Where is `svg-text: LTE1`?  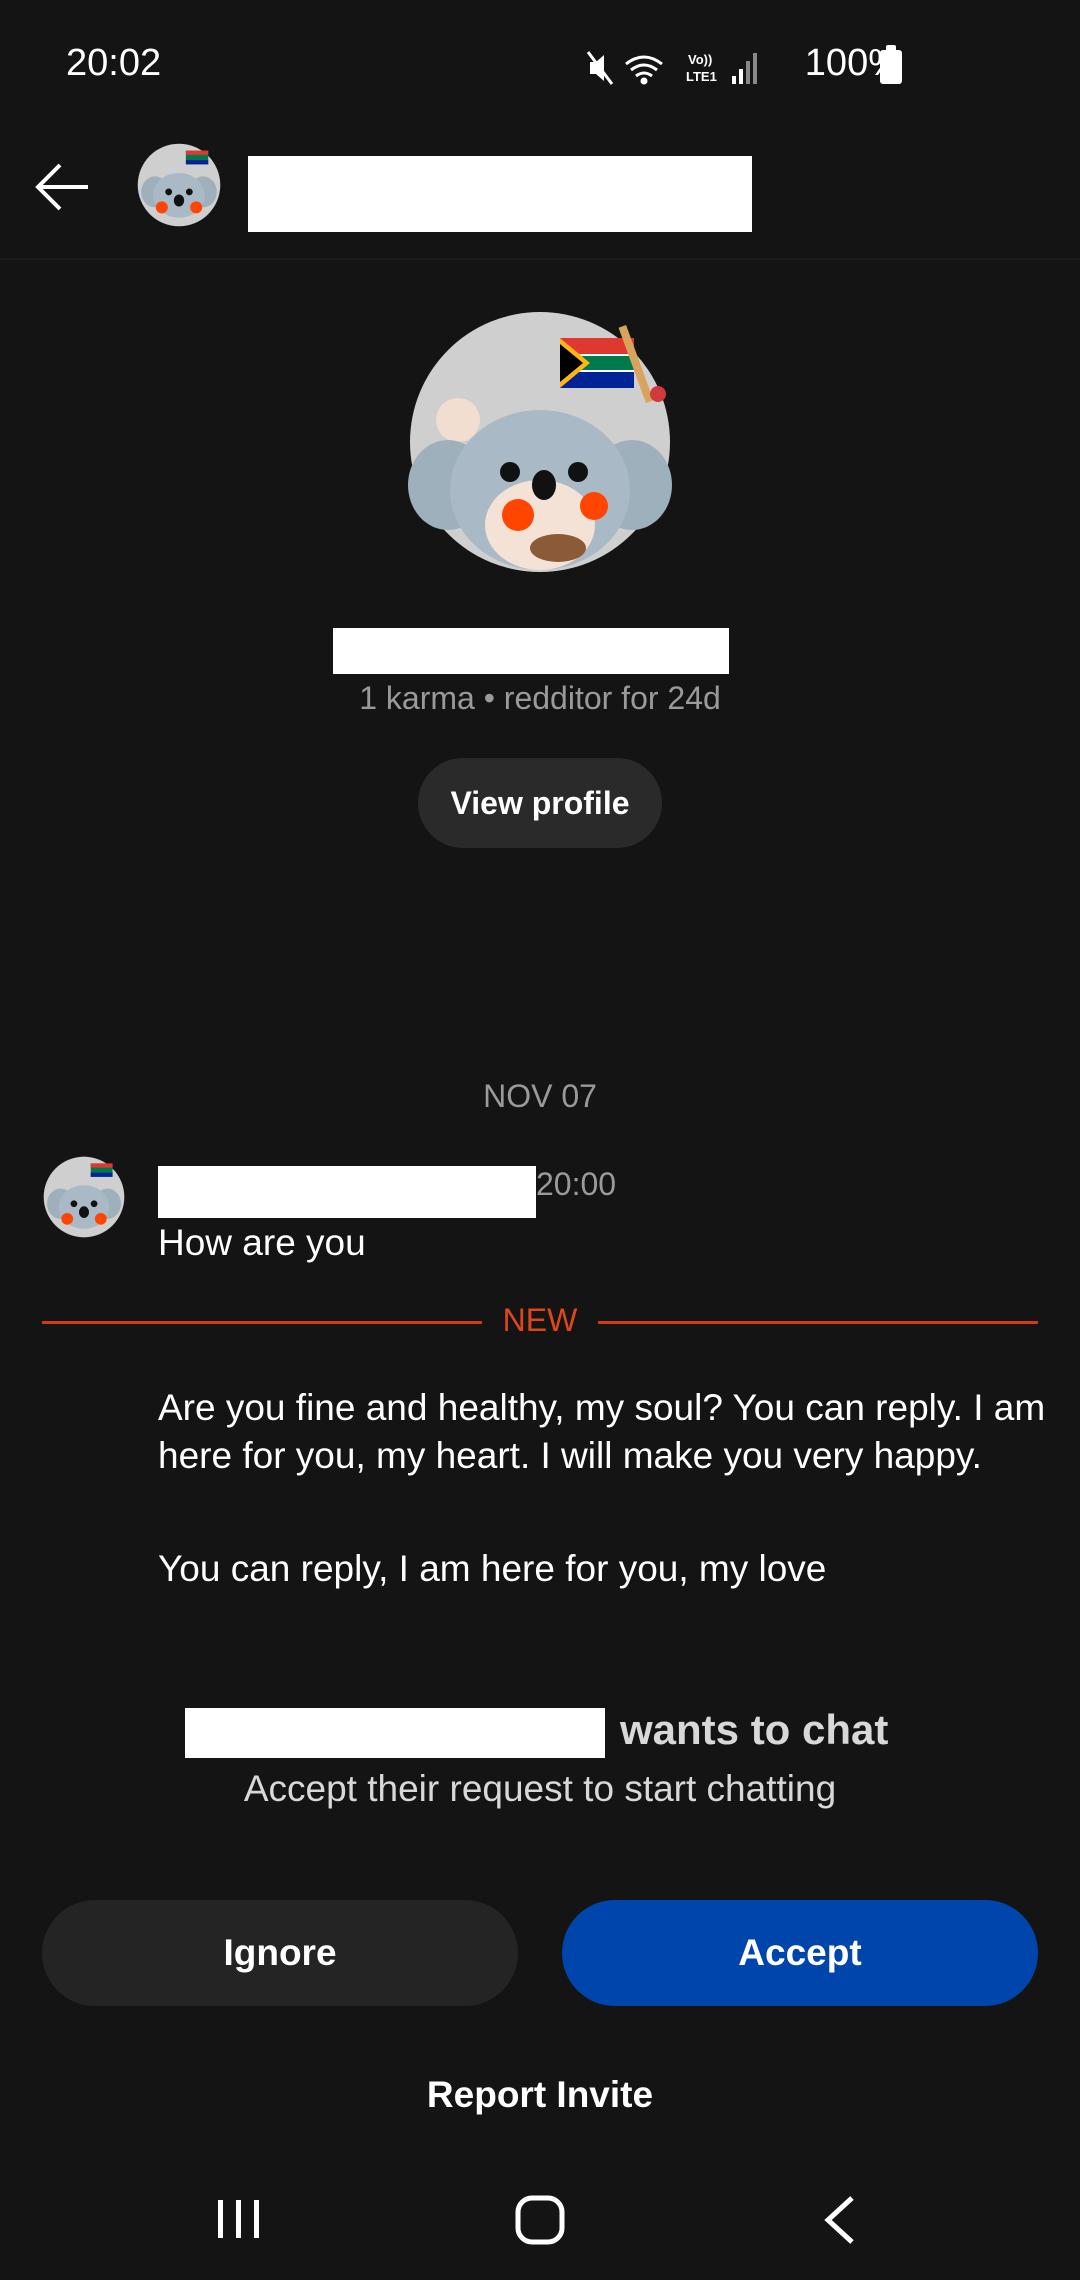 svg-text: LTE1 is located at coordinates (701, 76).